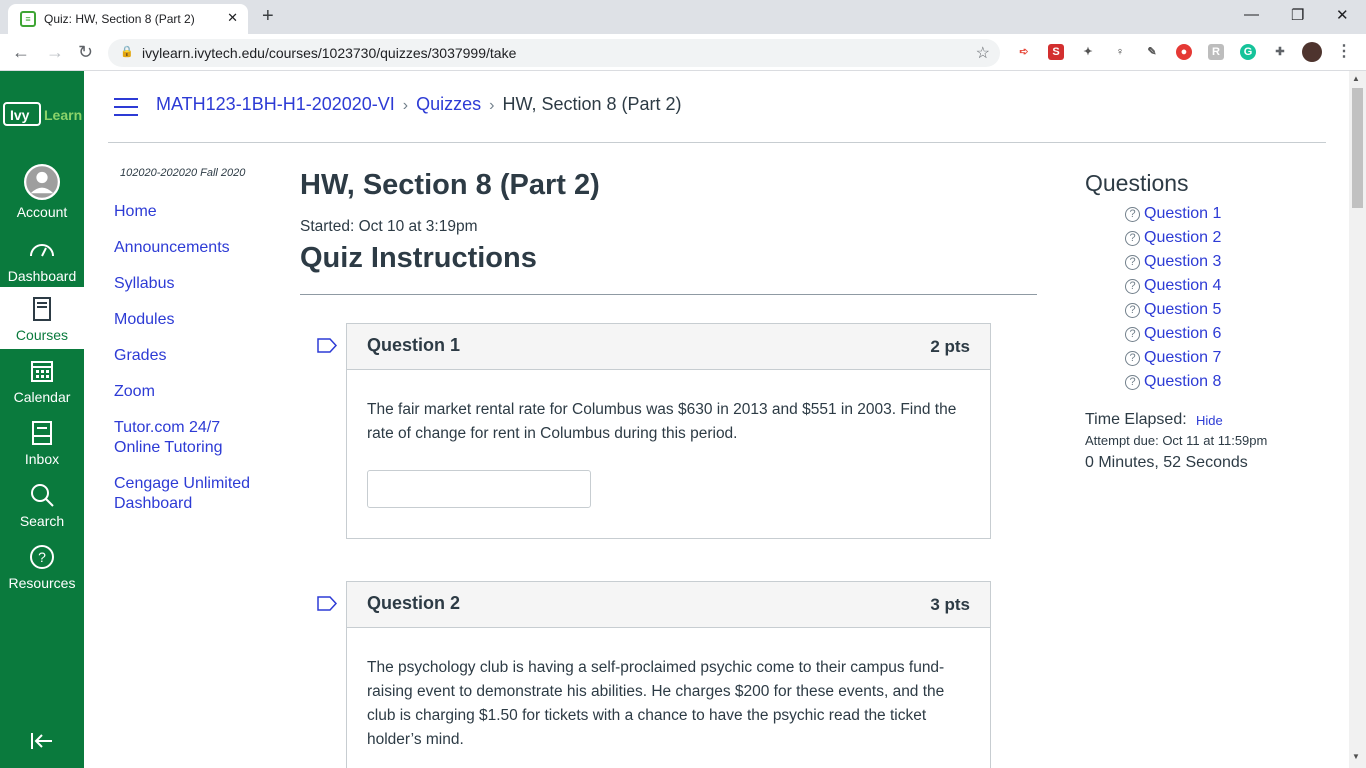 Image resolution: width=1366 pixels, height=768 pixels. Describe the element at coordinates (135, 212) in the screenshot. I see `course-nav-home: Home` at that location.